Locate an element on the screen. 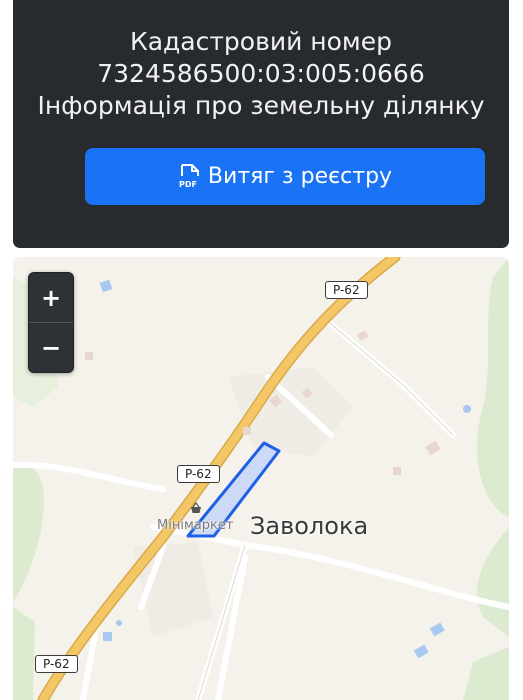 Image resolution: width=523 pixels, height=700 pixels. registry-extract-button: PDF Витяг з реєстру is located at coordinates (285, 176).